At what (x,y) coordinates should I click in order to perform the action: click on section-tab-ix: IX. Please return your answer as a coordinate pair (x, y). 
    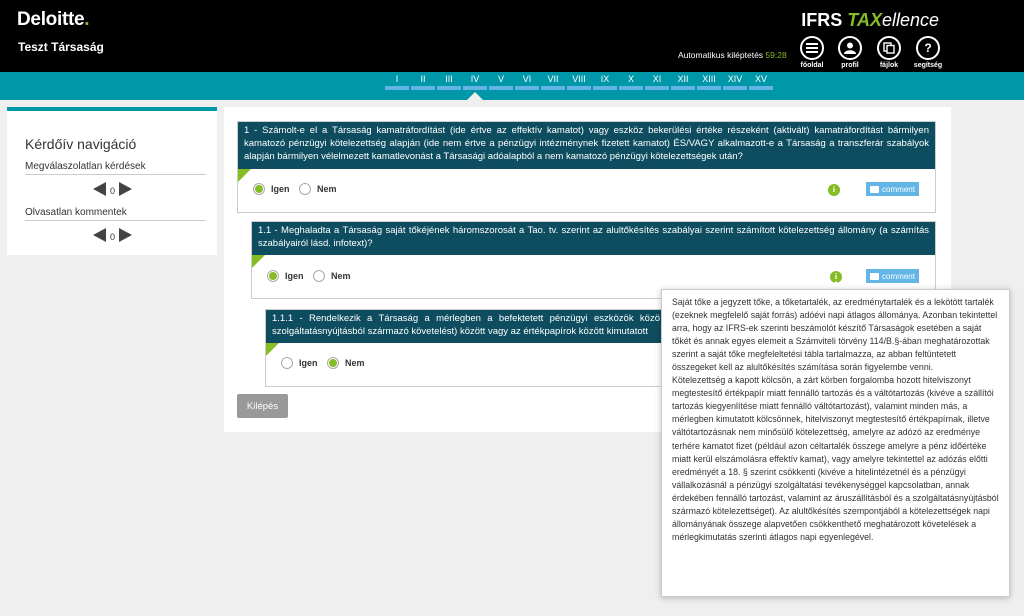
    Looking at the image, I should click on (605, 82).